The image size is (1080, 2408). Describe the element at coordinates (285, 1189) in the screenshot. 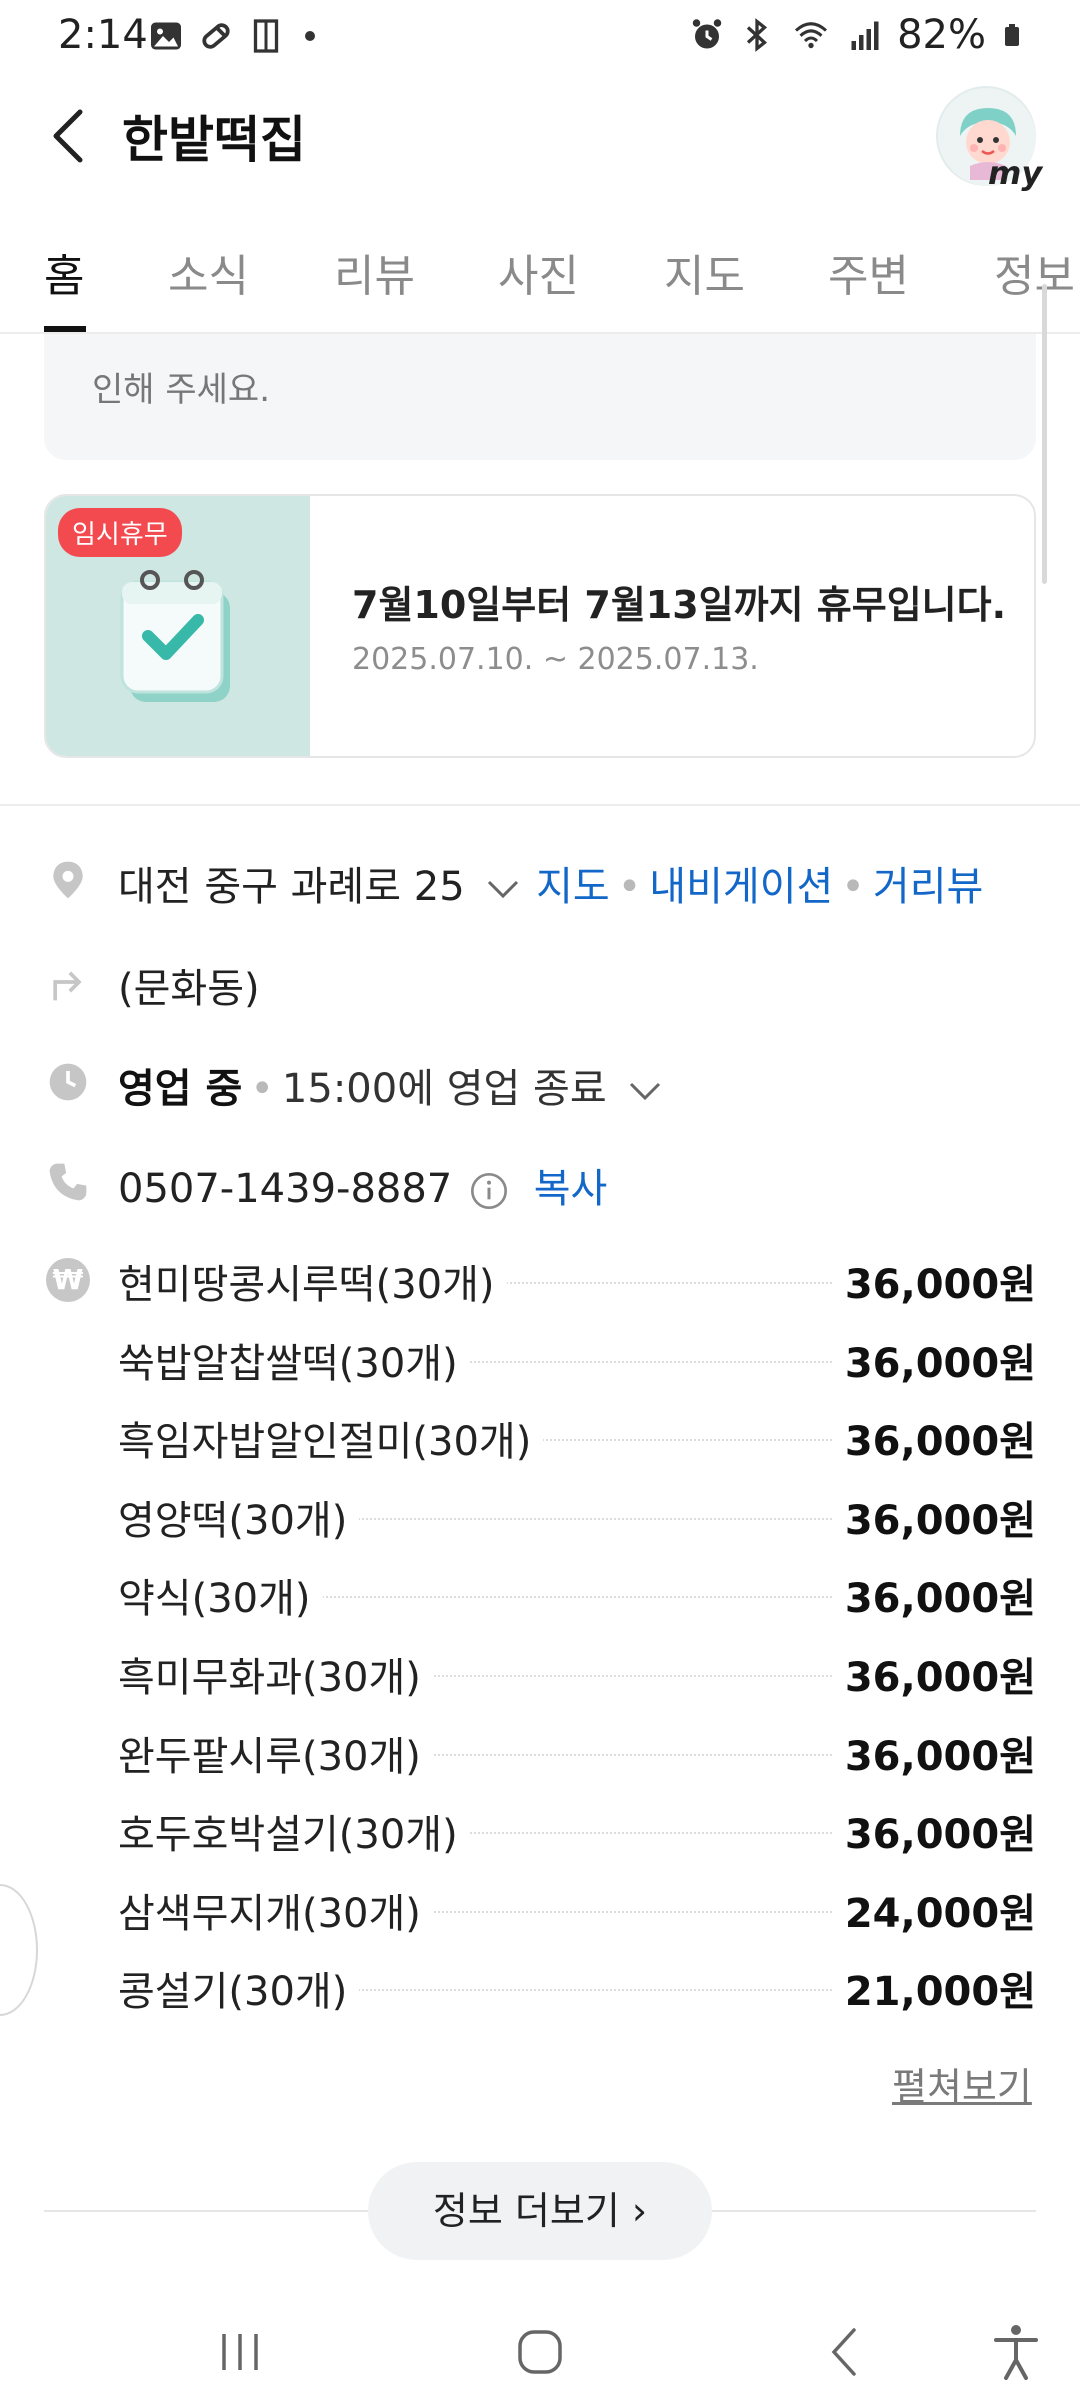

I see `phone-number: 0507-1439-8887` at that location.